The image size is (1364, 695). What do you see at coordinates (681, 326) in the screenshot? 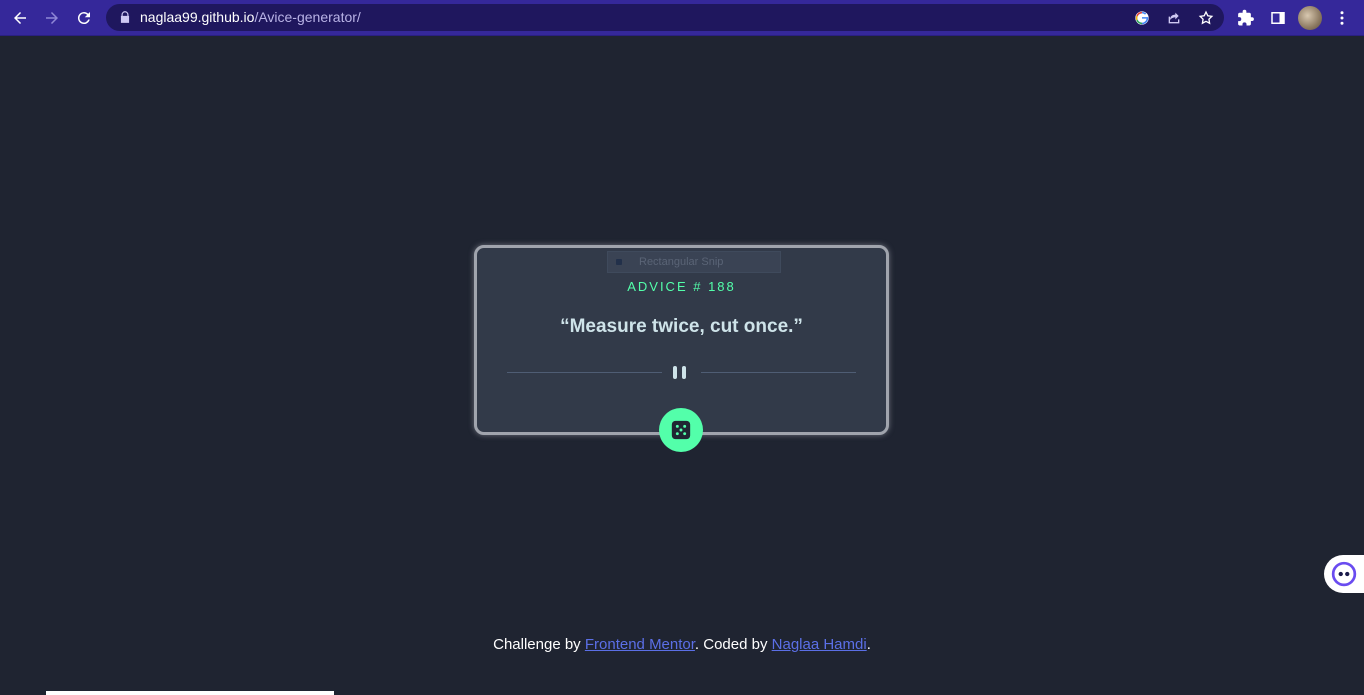
I see `advice-quote: “Measure twice, cut once.”` at bounding box center [681, 326].